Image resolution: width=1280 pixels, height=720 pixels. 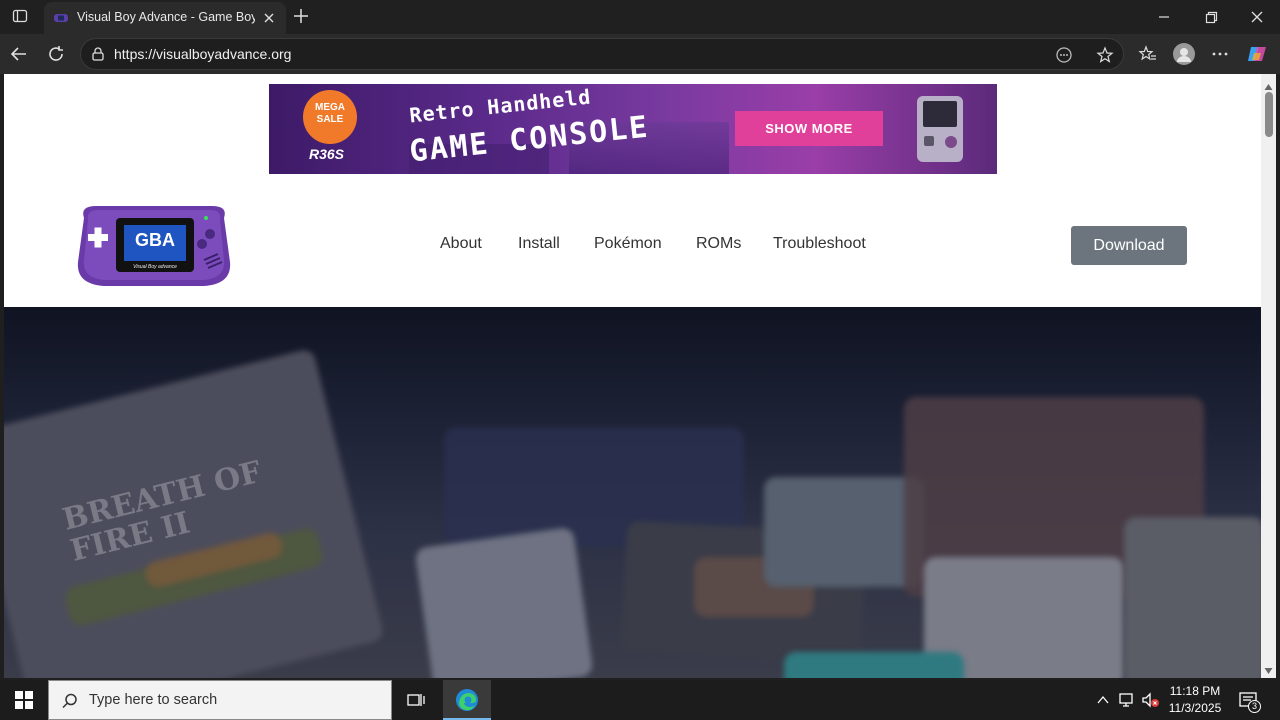 I want to click on address-bar: https://visualboyadvance.org, so click(x=602, y=54).